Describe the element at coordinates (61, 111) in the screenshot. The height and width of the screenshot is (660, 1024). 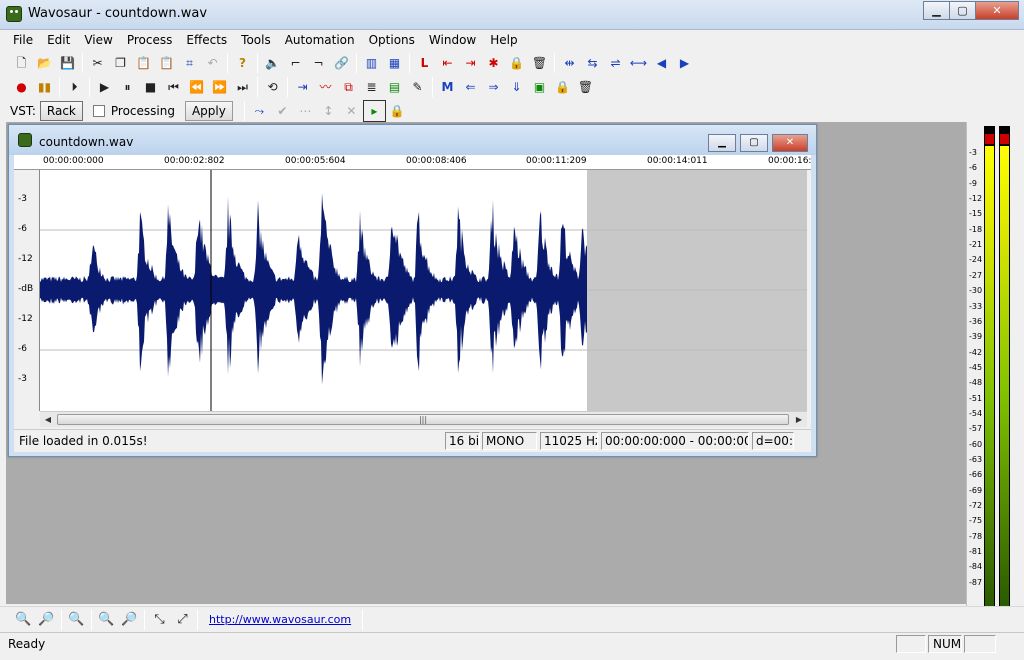
I see `rack-button: Rack` at that location.